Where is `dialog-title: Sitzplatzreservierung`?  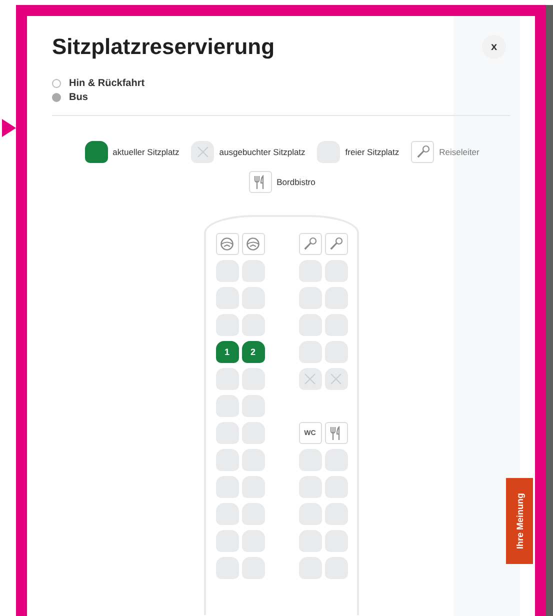 dialog-title: Sitzplatzreservierung is located at coordinates (163, 47).